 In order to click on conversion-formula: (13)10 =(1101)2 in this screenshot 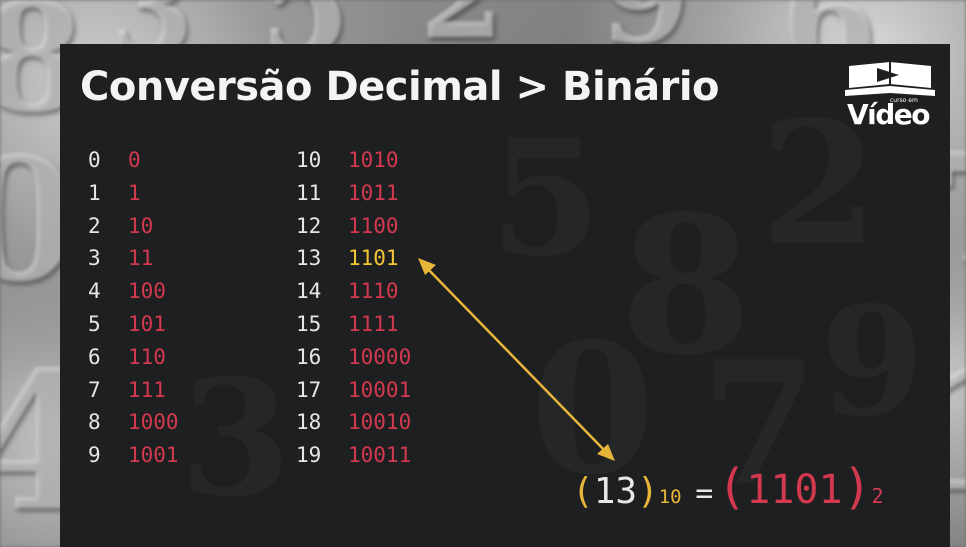, I will do `click(728, 487)`.